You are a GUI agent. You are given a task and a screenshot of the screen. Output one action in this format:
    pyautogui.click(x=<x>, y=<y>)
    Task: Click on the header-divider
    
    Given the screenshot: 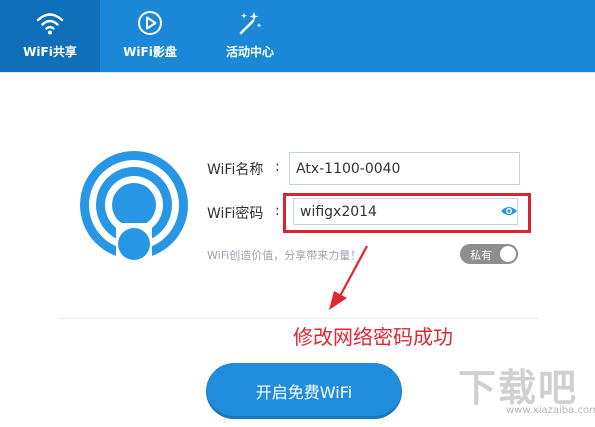 What is the action you would take?
    pyautogui.click(x=297, y=72)
    